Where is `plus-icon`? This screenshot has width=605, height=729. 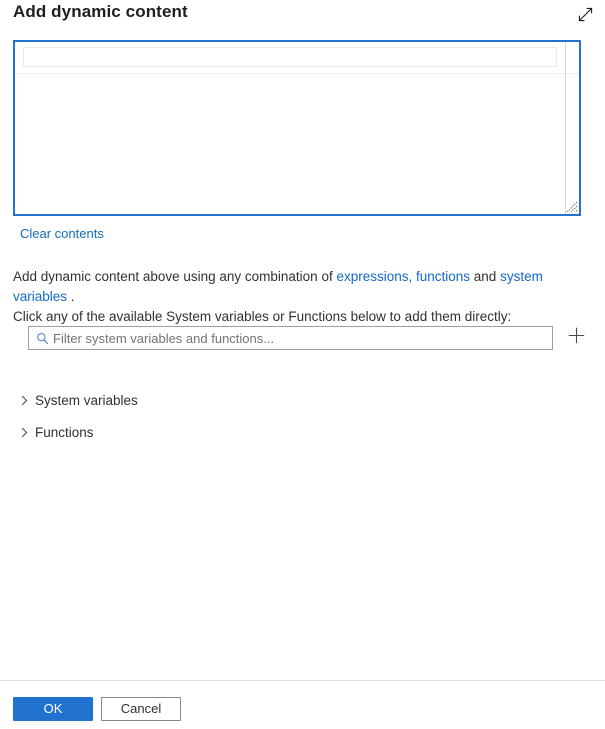
plus-icon is located at coordinates (576, 338).